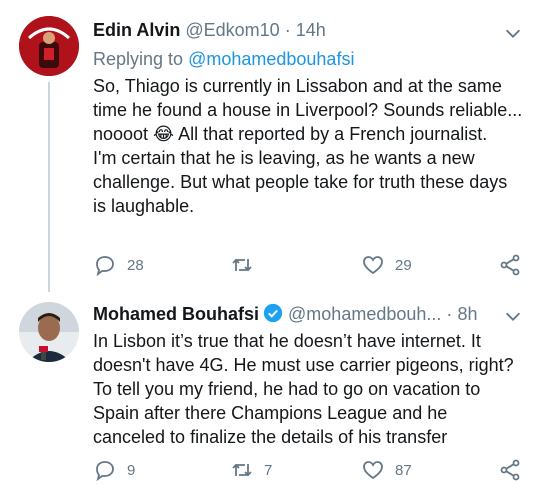  What do you see at coordinates (285, 314) in the screenshot?
I see `tweet-header: Mohamed Bouhafsi @mohamedbouh... · 8h` at bounding box center [285, 314].